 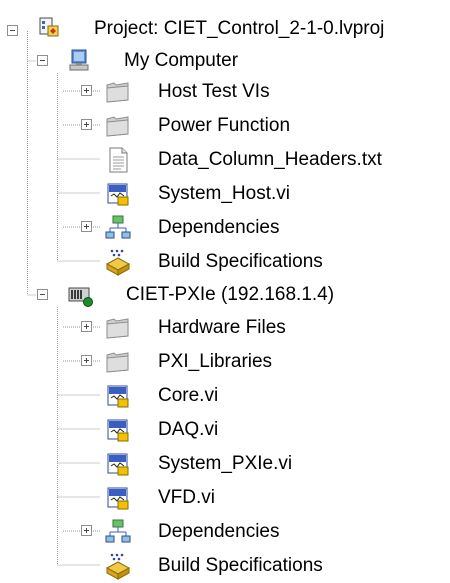 What do you see at coordinates (80, 297) in the screenshot?
I see `pxi-target-icon` at bounding box center [80, 297].